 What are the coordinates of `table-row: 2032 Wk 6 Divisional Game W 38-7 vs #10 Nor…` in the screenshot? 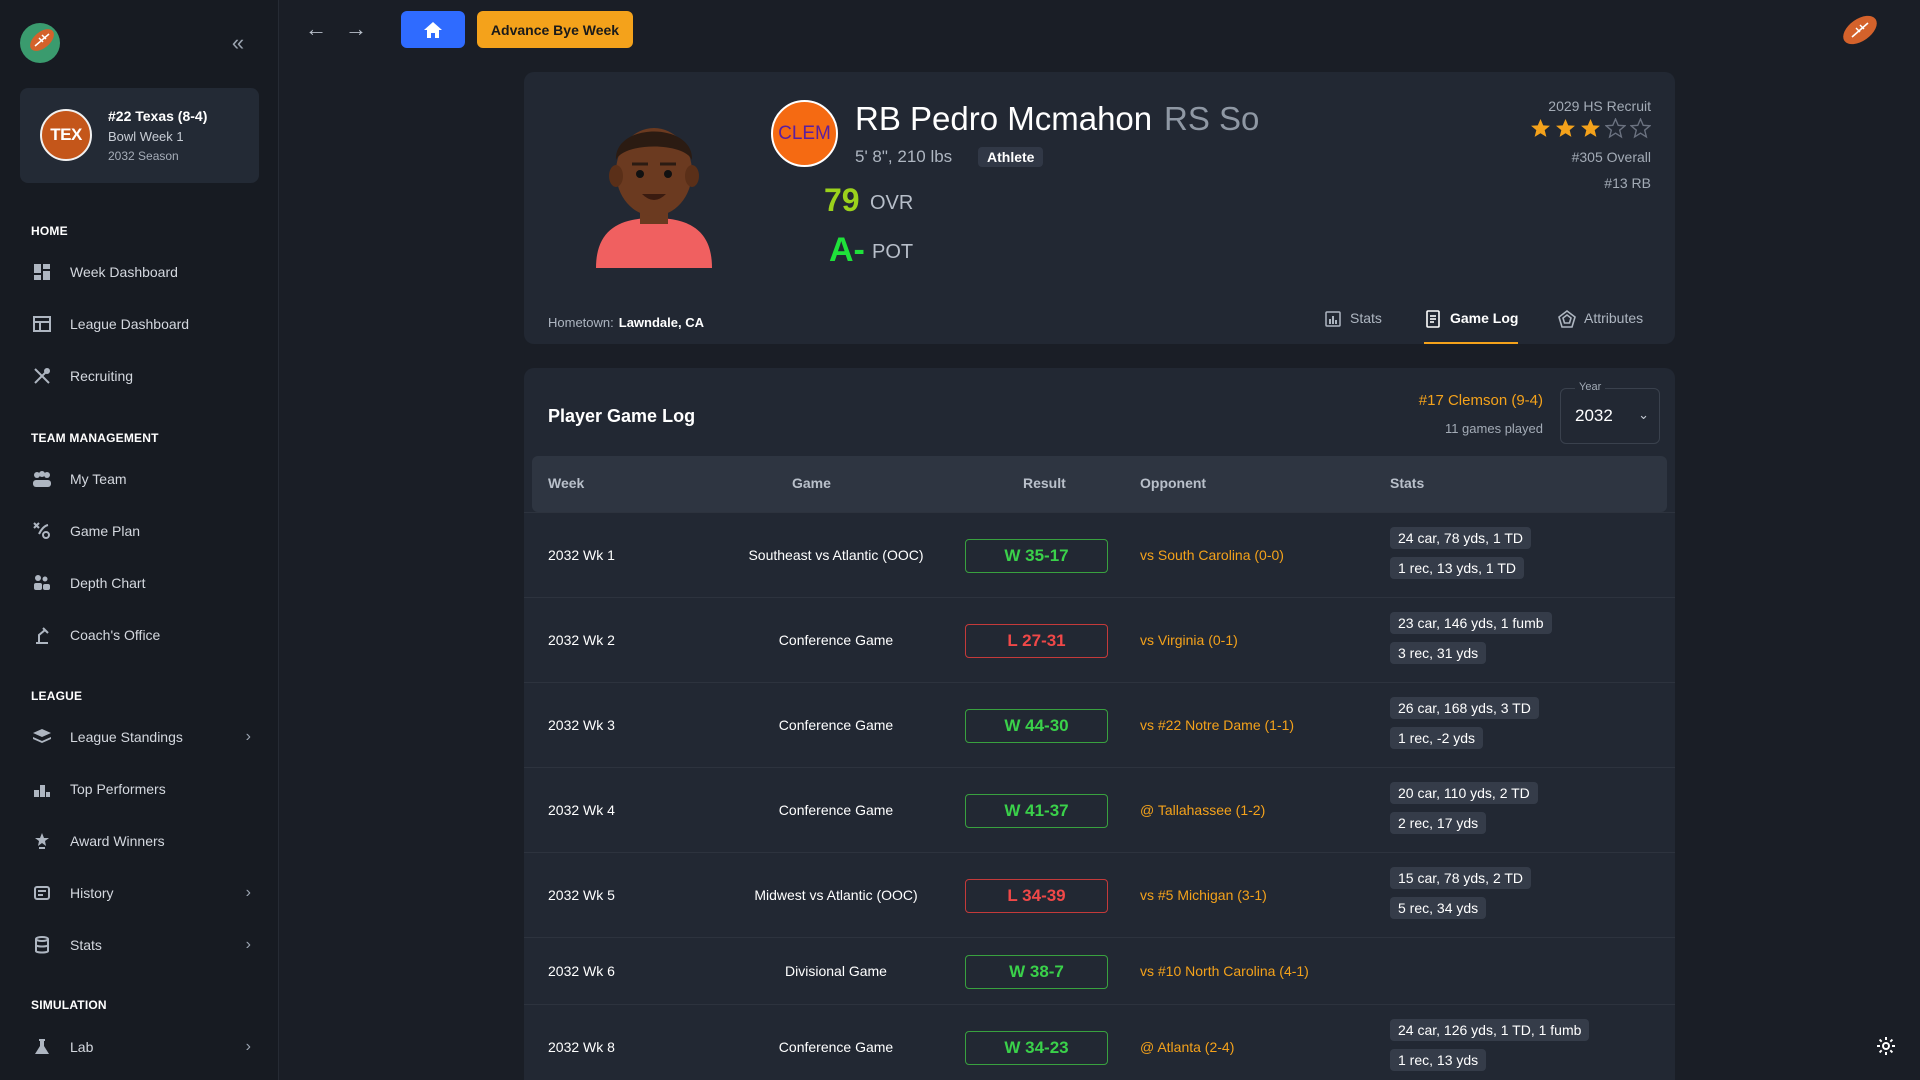 It's located at (1099, 970).